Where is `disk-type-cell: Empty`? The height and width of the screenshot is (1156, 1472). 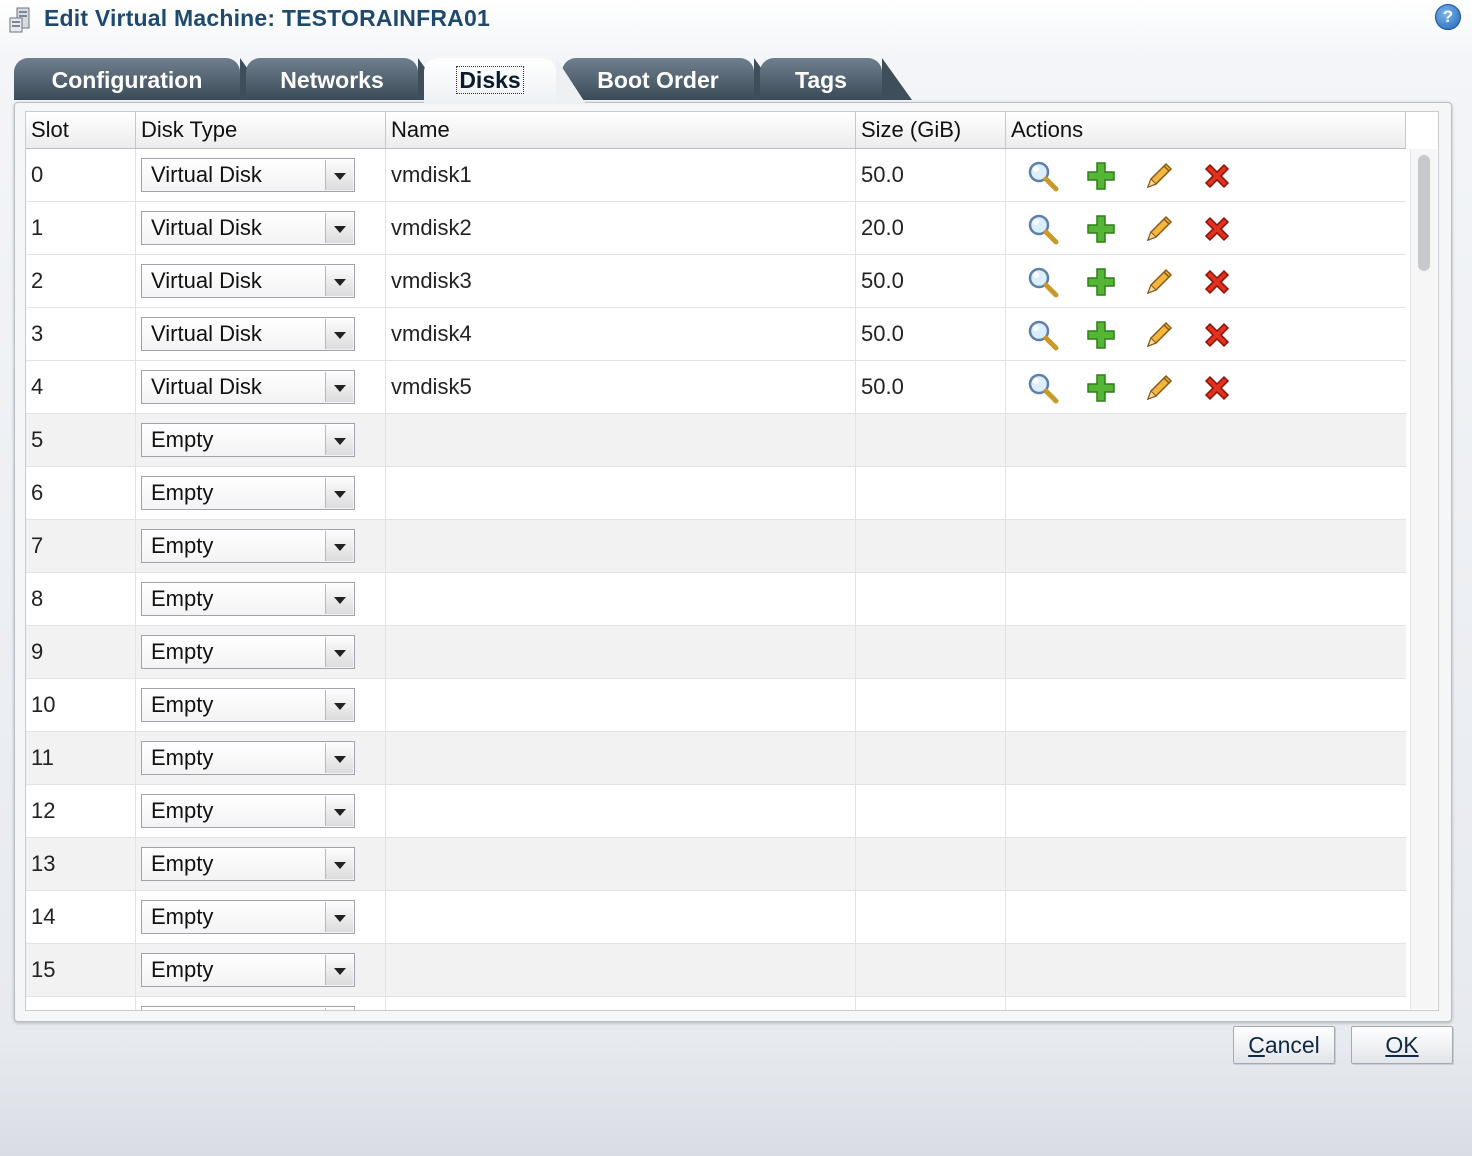
disk-type-cell: Empty is located at coordinates (261, 1003).